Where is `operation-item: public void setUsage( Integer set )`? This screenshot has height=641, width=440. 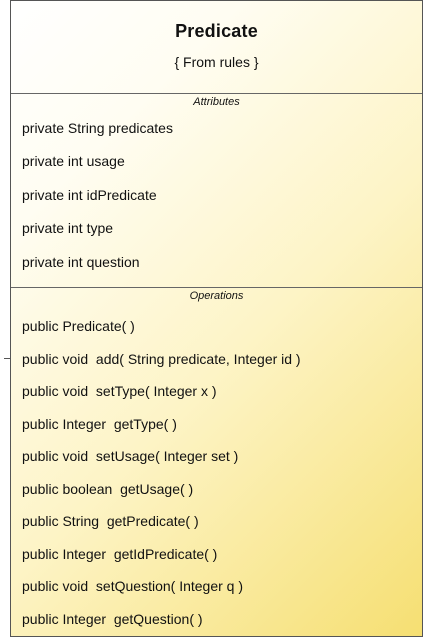 operation-item: public void setUsage( Integer set ) is located at coordinates (130, 456).